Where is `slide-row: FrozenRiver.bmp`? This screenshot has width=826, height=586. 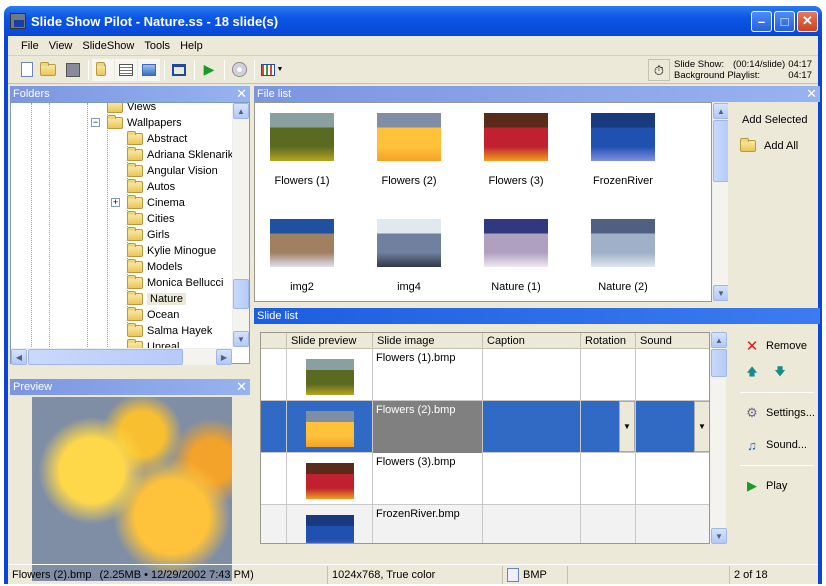 slide-row: FrozenRiver.bmp is located at coordinates (485, 524).